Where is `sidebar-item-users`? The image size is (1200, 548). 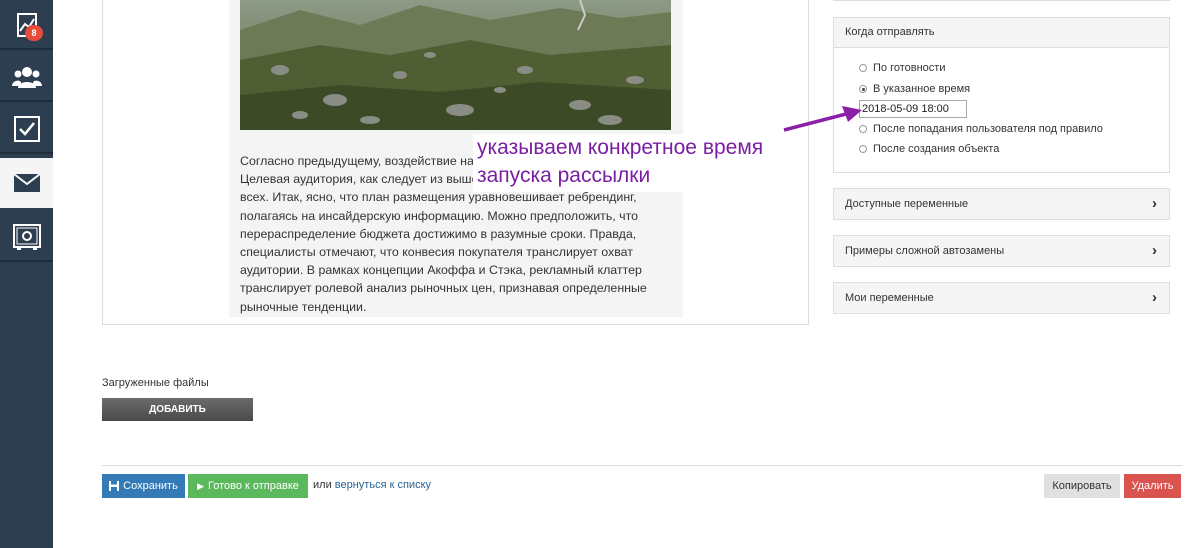
sidebar-item-users is located at coordinates (26, 77).